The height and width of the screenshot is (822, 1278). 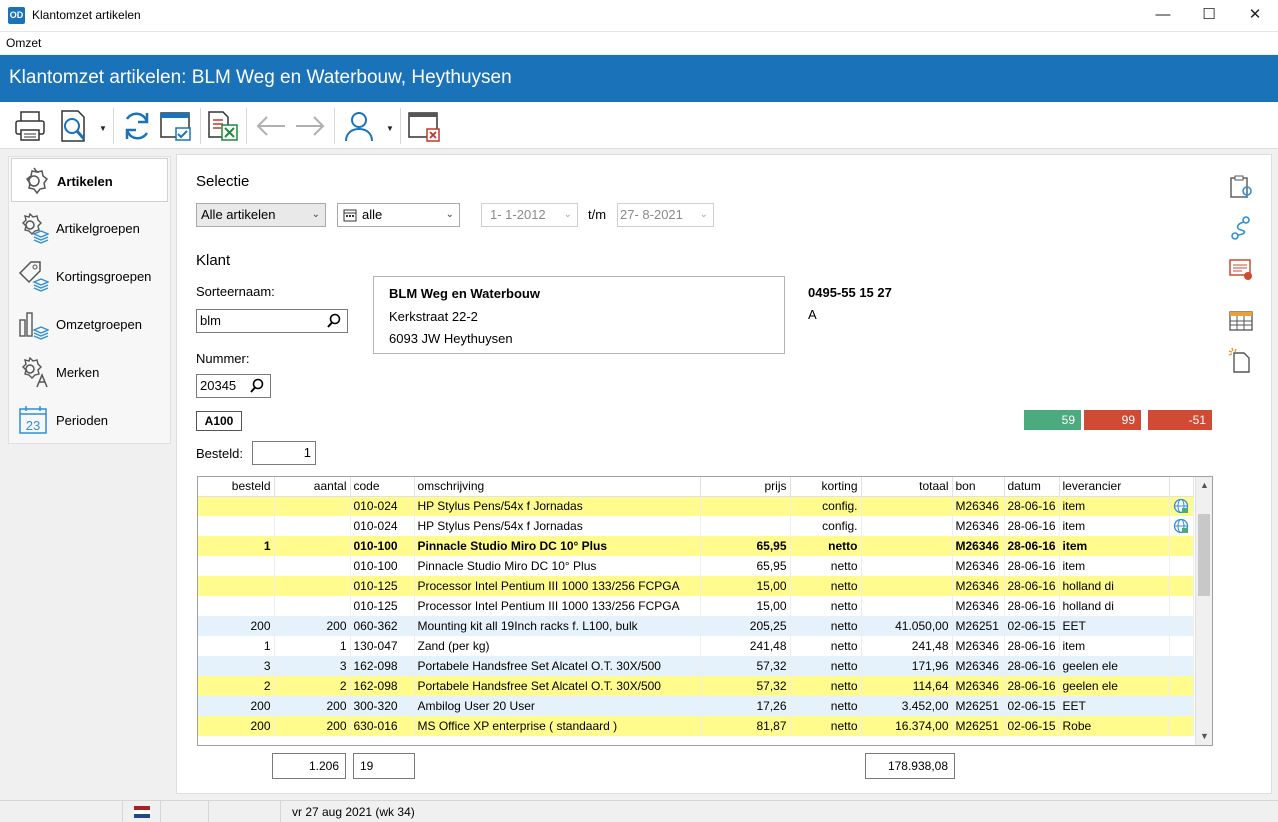 What do you see at coordinates (284, 453) in the screenshot?
I see `besteld-input: 1` at bounding box center [284, 453].